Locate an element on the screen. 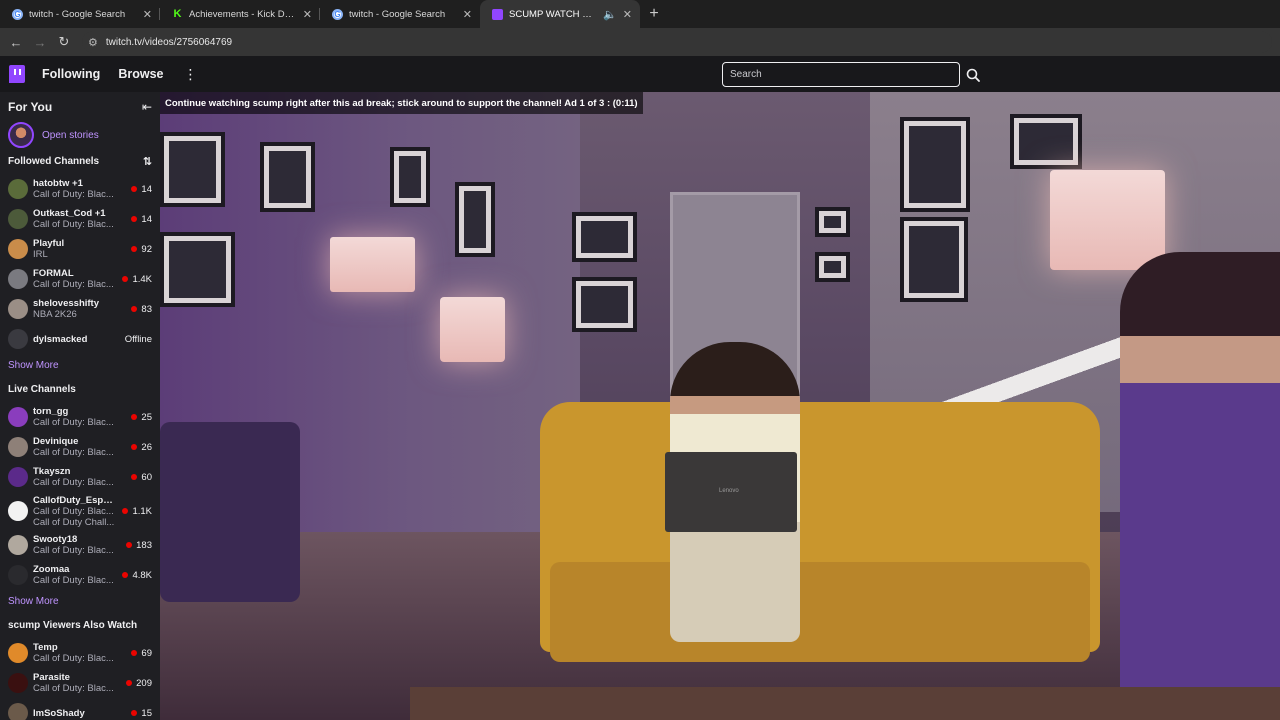 The height and width of the screenshot is (720, 1280). sidebar-header: For You ⇤ is located at coordinates (80, 107).